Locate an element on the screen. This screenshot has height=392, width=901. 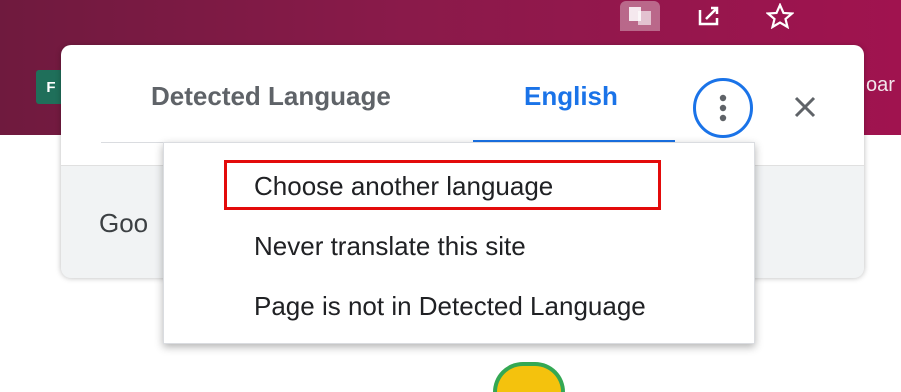
logo-icon is located at coordinates (529, 377).